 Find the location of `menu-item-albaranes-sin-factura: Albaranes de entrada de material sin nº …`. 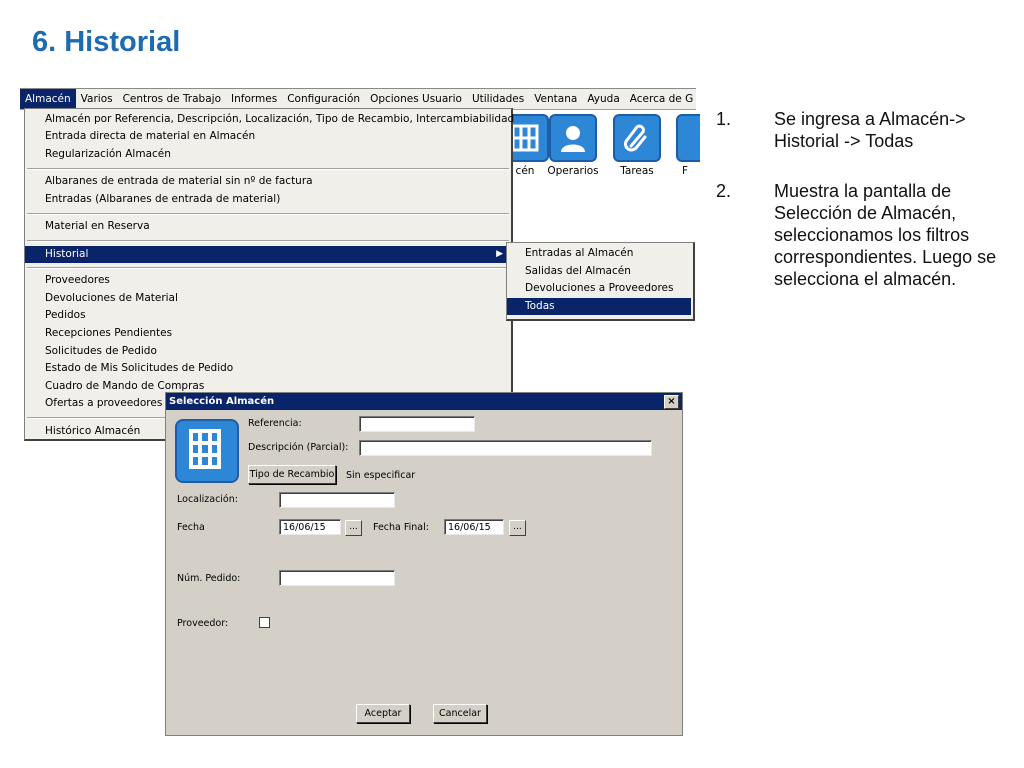

menu-item-albaranes-sin-factura: Albaranes de entrada de material sin nº … is located at coordinates (268, 181).